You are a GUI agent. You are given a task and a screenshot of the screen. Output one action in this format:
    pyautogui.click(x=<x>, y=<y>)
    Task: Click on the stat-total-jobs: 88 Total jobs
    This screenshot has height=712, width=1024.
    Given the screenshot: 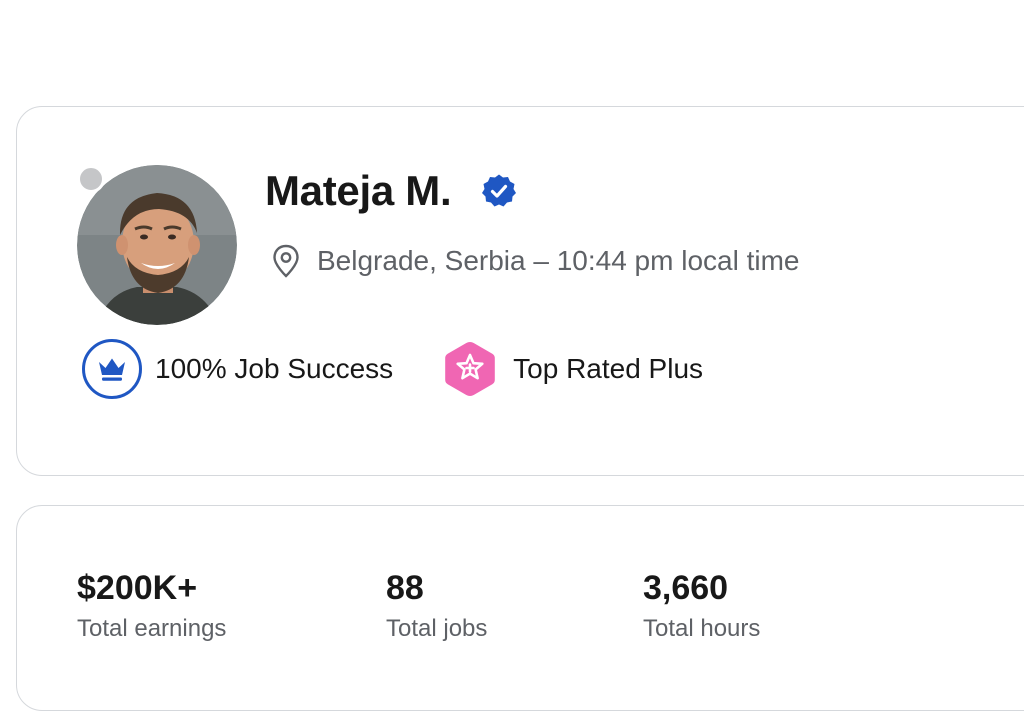 What is the action you would take?
    pyautogui.click(x=436, y=606)
    